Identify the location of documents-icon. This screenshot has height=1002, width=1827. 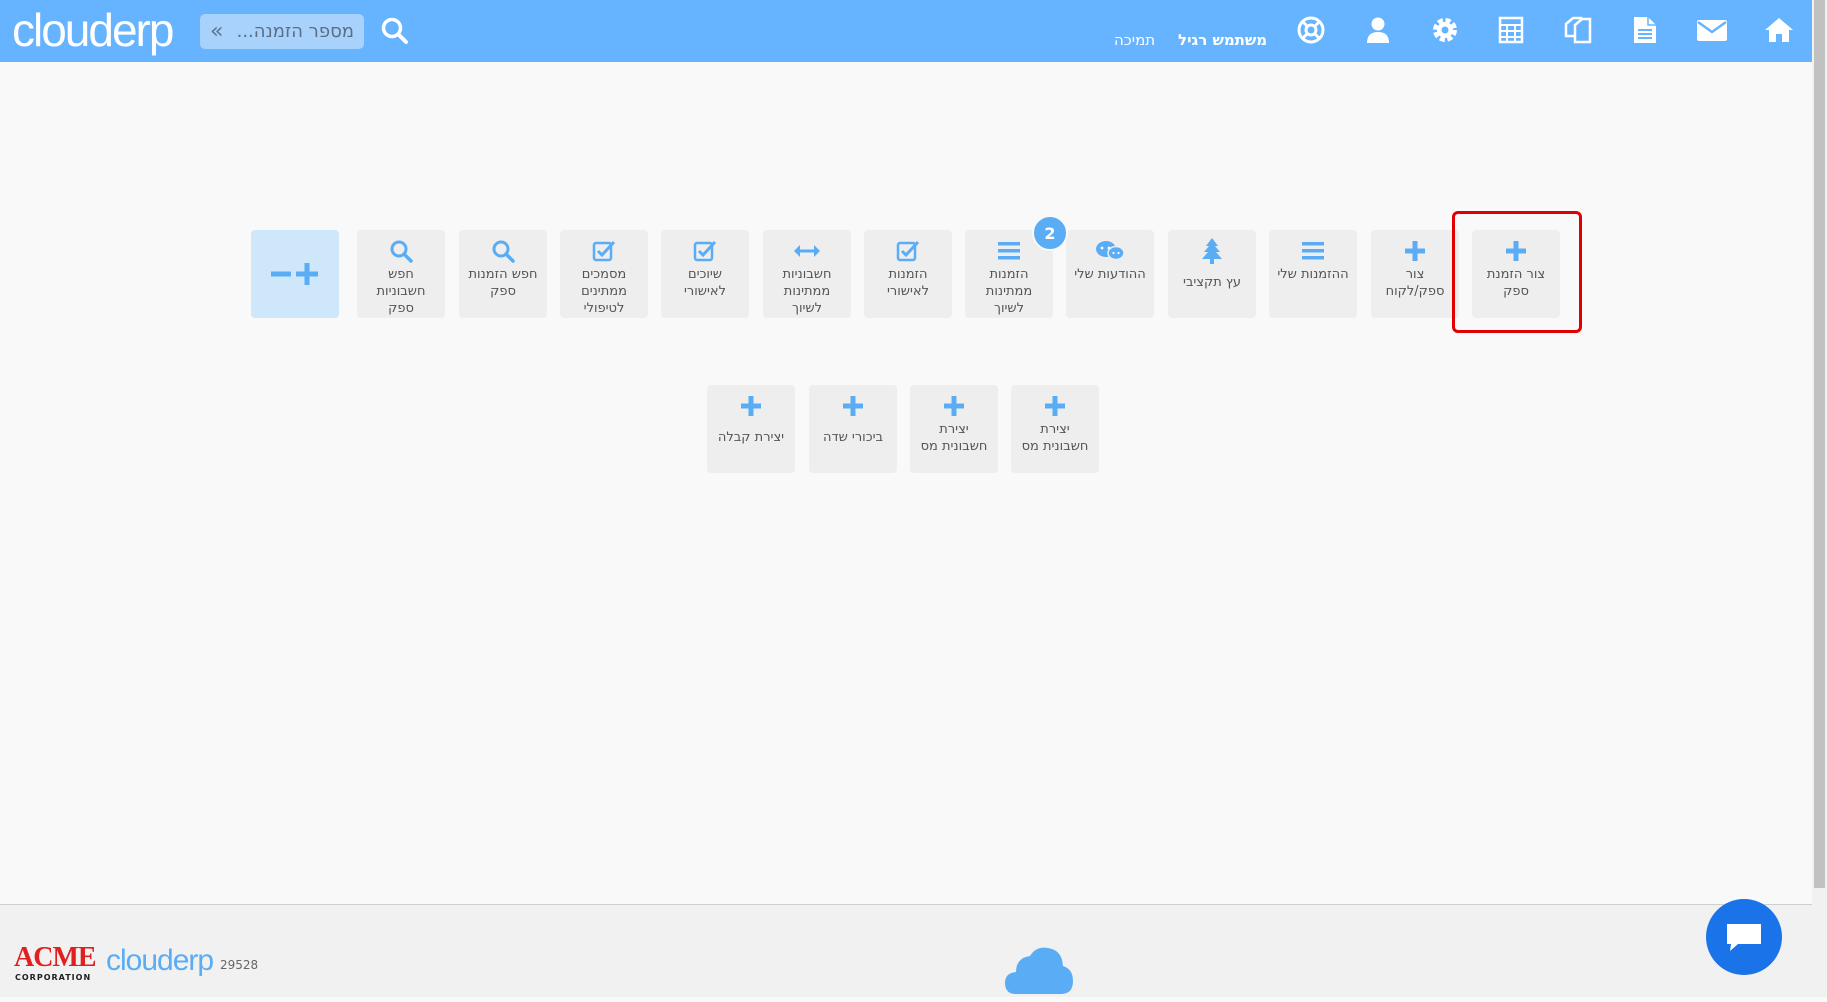
(1578, 30).